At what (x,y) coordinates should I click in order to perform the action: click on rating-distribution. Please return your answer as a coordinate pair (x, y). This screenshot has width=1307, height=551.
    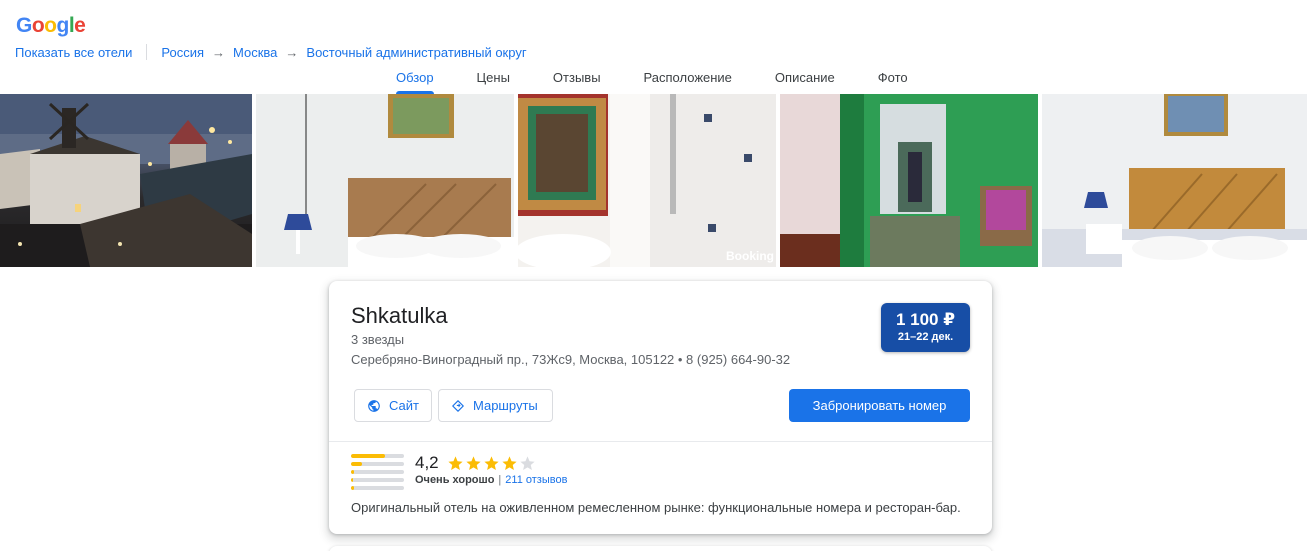
    Looking at the image, I should click on (377, 474).